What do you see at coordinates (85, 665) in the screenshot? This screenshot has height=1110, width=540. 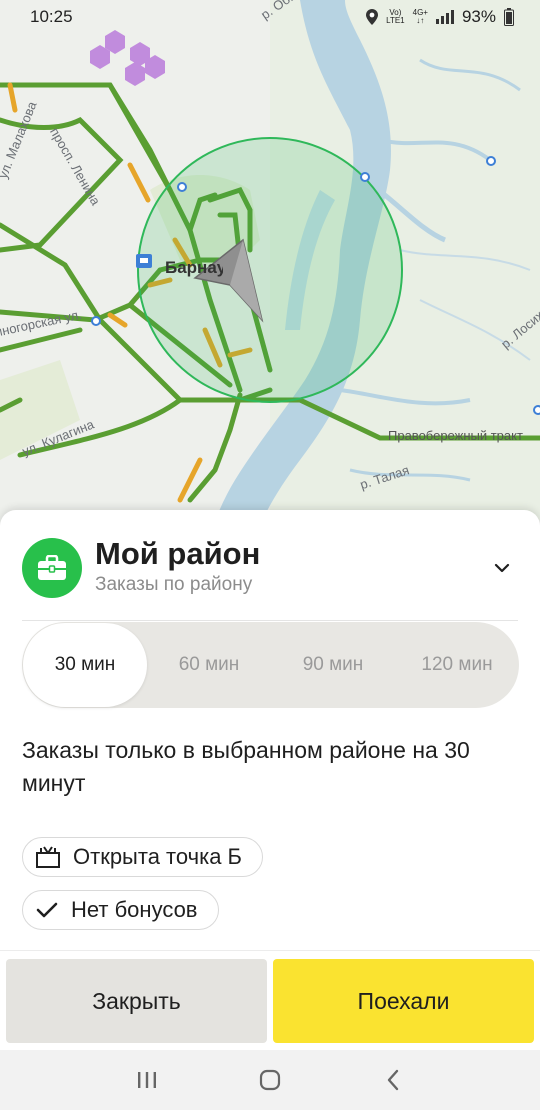 I see `duration-option-30: 30 мин` at bounding box center [85, 665].